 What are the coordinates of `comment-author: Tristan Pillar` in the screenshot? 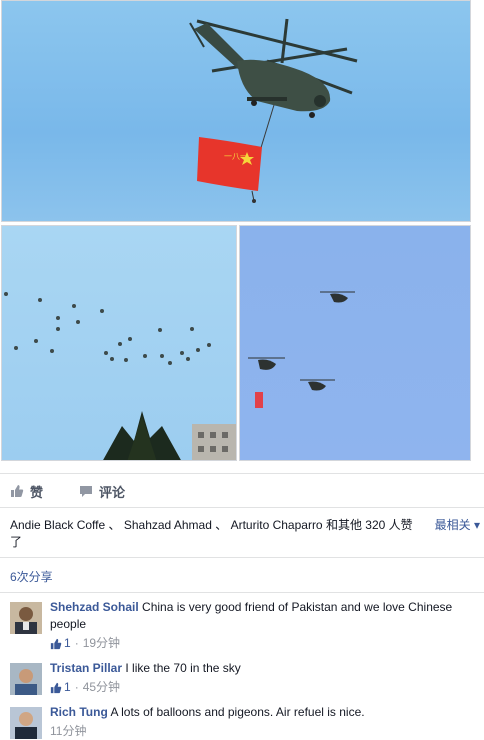 It's located at (86, 668).